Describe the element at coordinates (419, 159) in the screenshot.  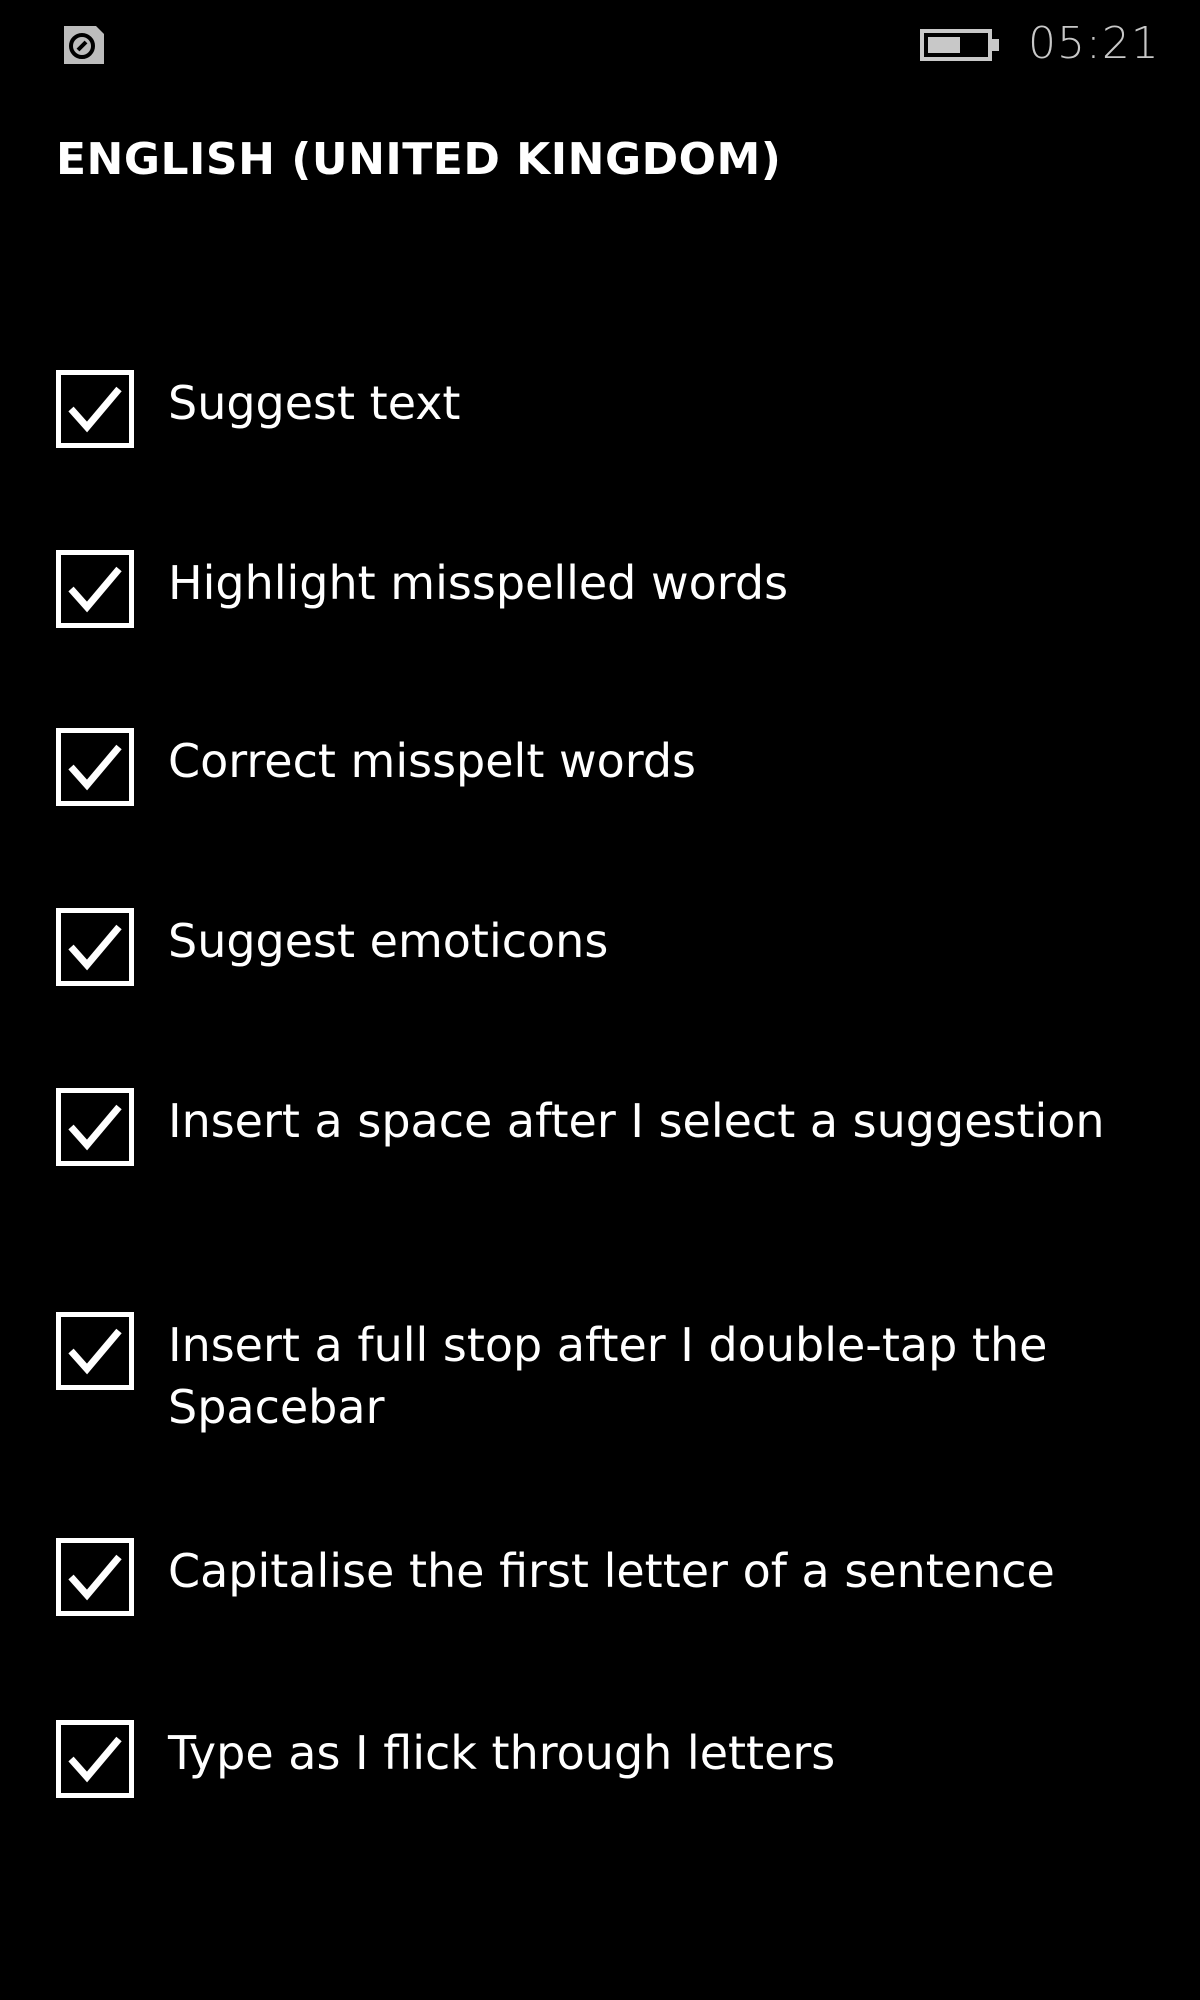
I see `page-title: ENGLISH (UNITED KINGDOM)` at that location.